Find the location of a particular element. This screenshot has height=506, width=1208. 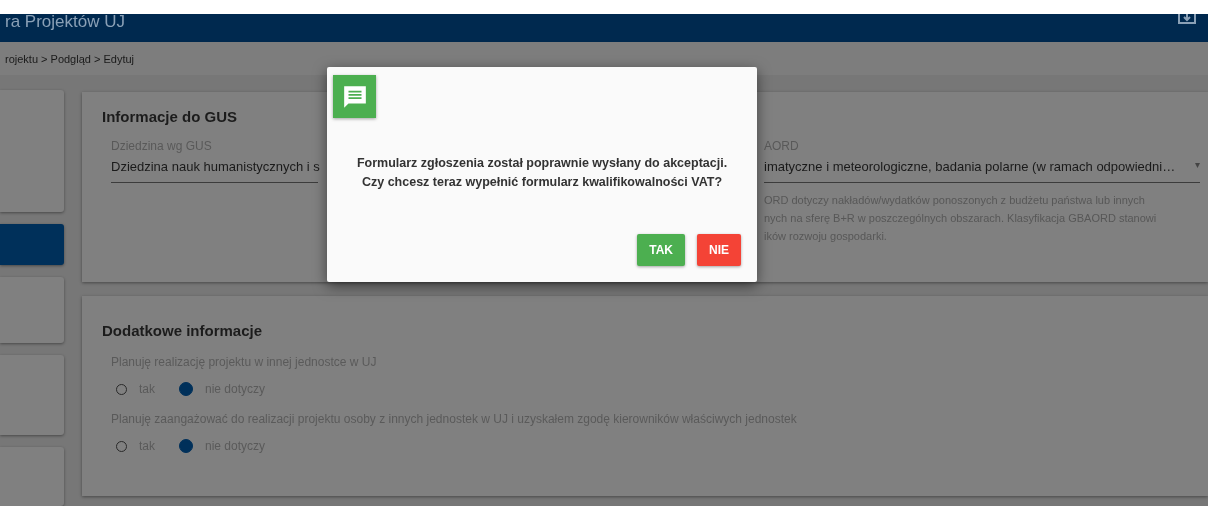

card-title: Informacje do GUS is located at coordinates (170, 116).